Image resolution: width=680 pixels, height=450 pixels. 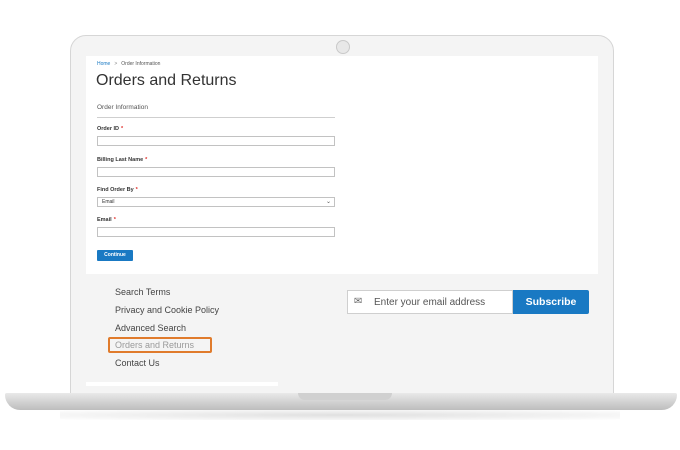 What do you see at coordinates (141, 64) in the screenshot?
I see `breadcrumb-current: Order Information` at bounding box center [141, 64].